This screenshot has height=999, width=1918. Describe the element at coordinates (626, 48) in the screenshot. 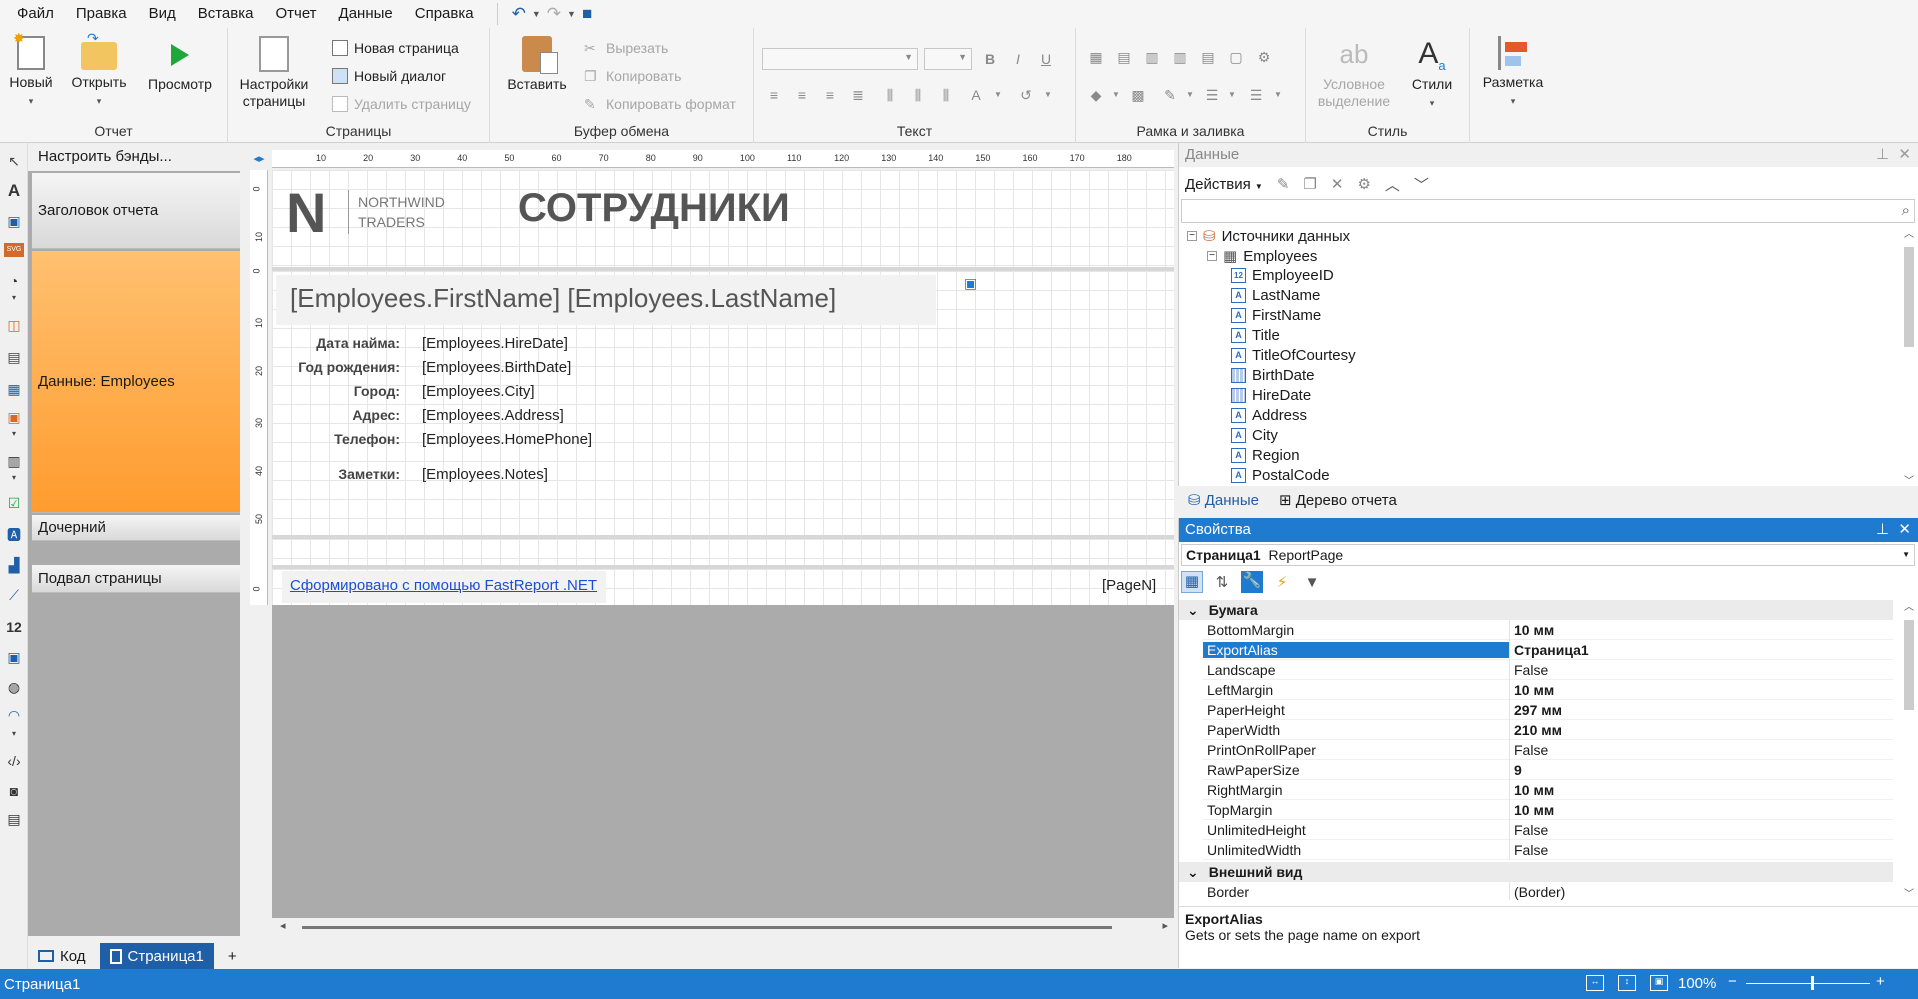

I see `cut-button: ✂ Вырезать` at that location.